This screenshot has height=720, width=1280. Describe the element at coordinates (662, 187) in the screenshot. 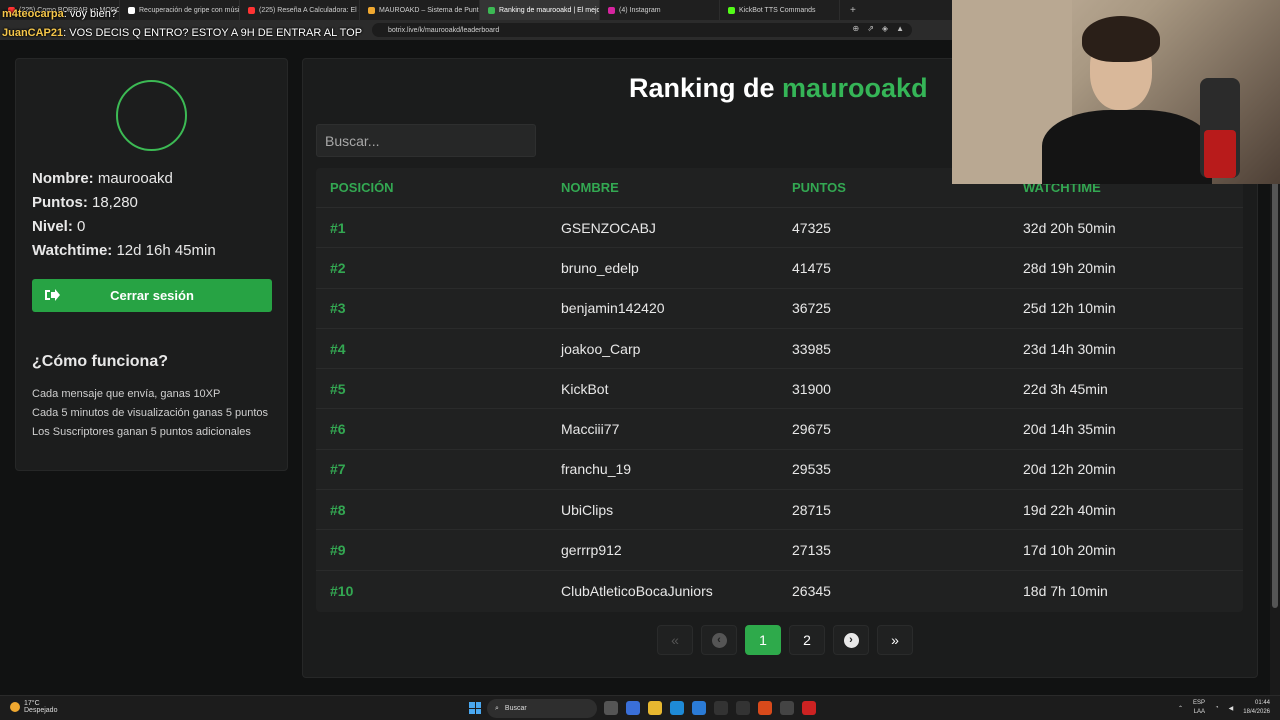

I see `column-header-name: NOMBRE` at that location.